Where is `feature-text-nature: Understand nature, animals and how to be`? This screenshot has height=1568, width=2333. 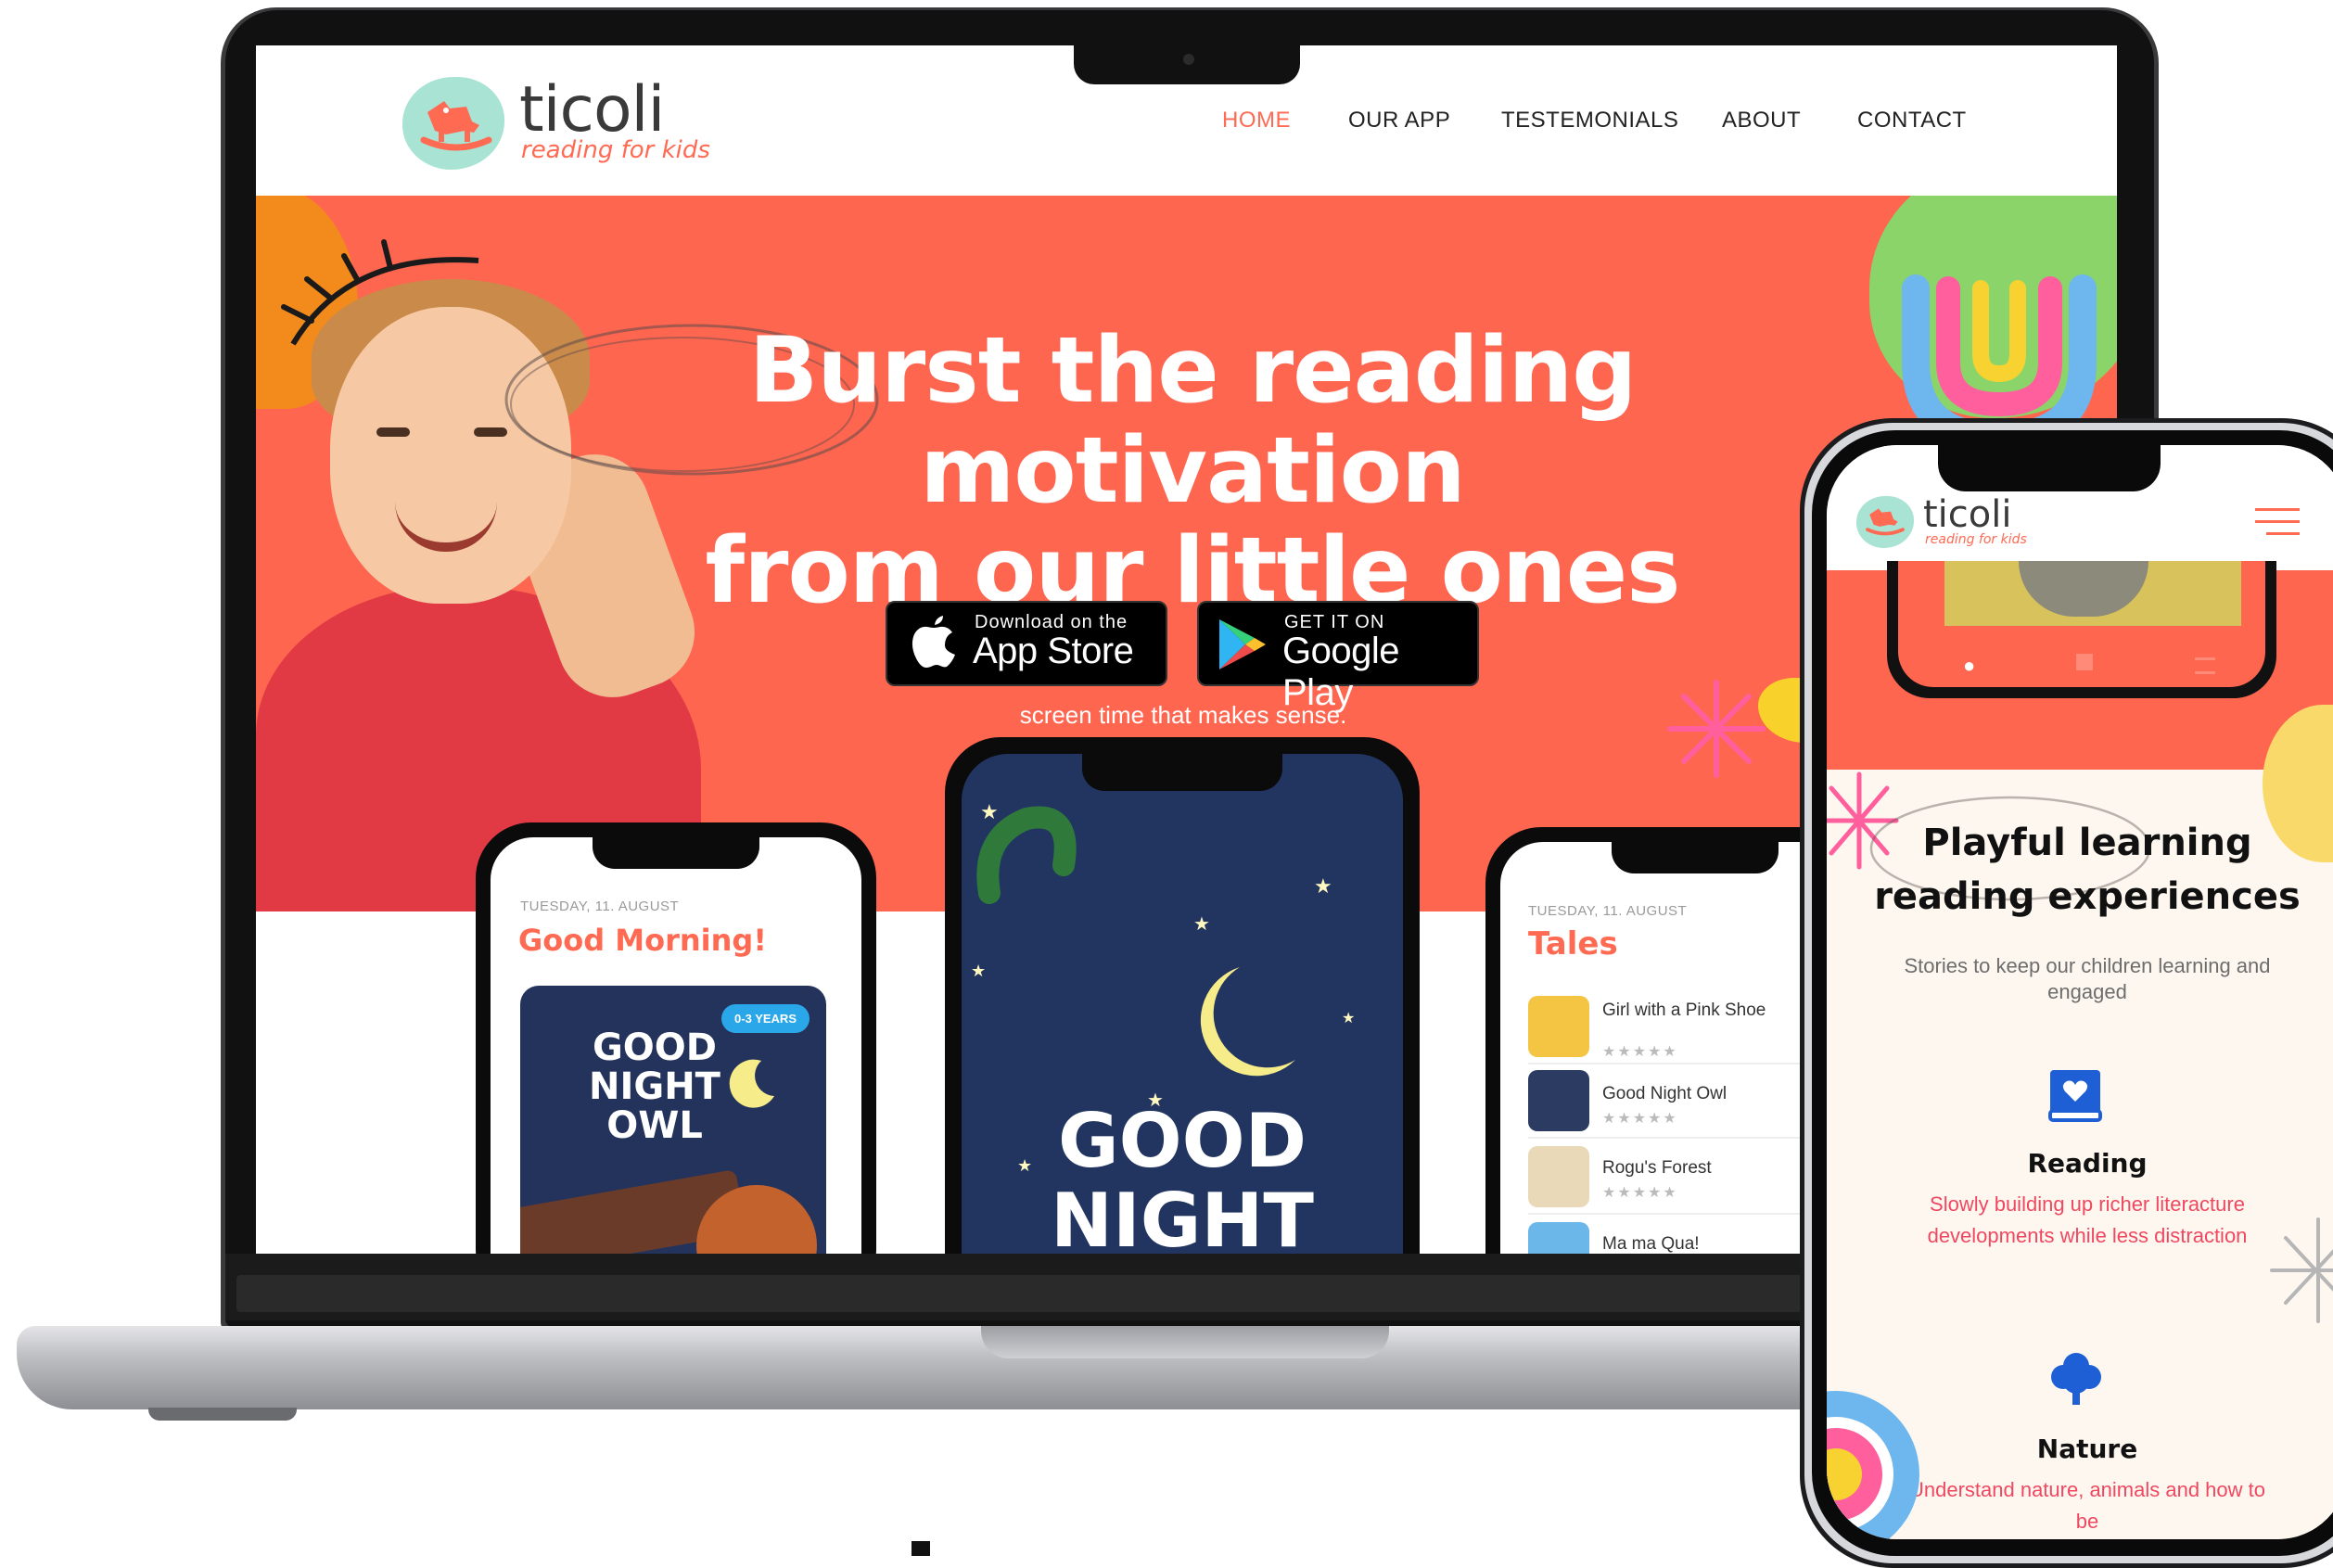 feature-text-nature: Understand nature, animals and how to be is located at coordinates (2086, 1505).